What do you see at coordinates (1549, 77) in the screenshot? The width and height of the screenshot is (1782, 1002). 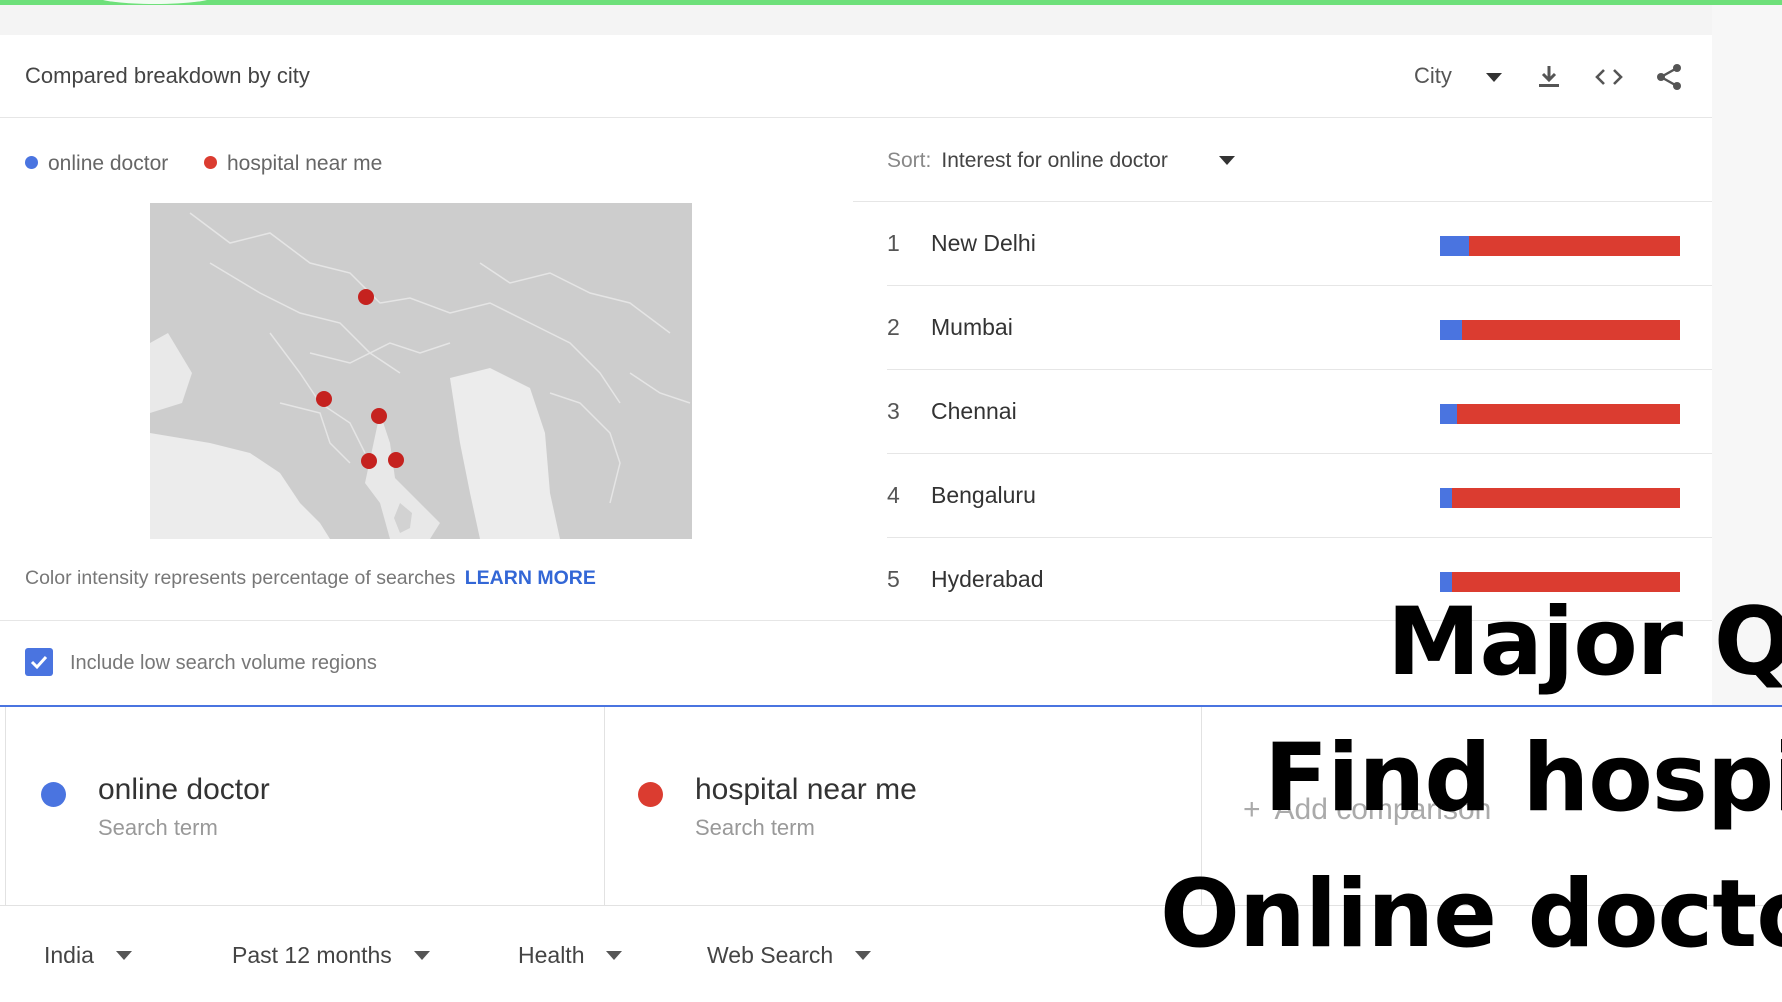 I see `download-icon` at bounding box center [1549, 77].